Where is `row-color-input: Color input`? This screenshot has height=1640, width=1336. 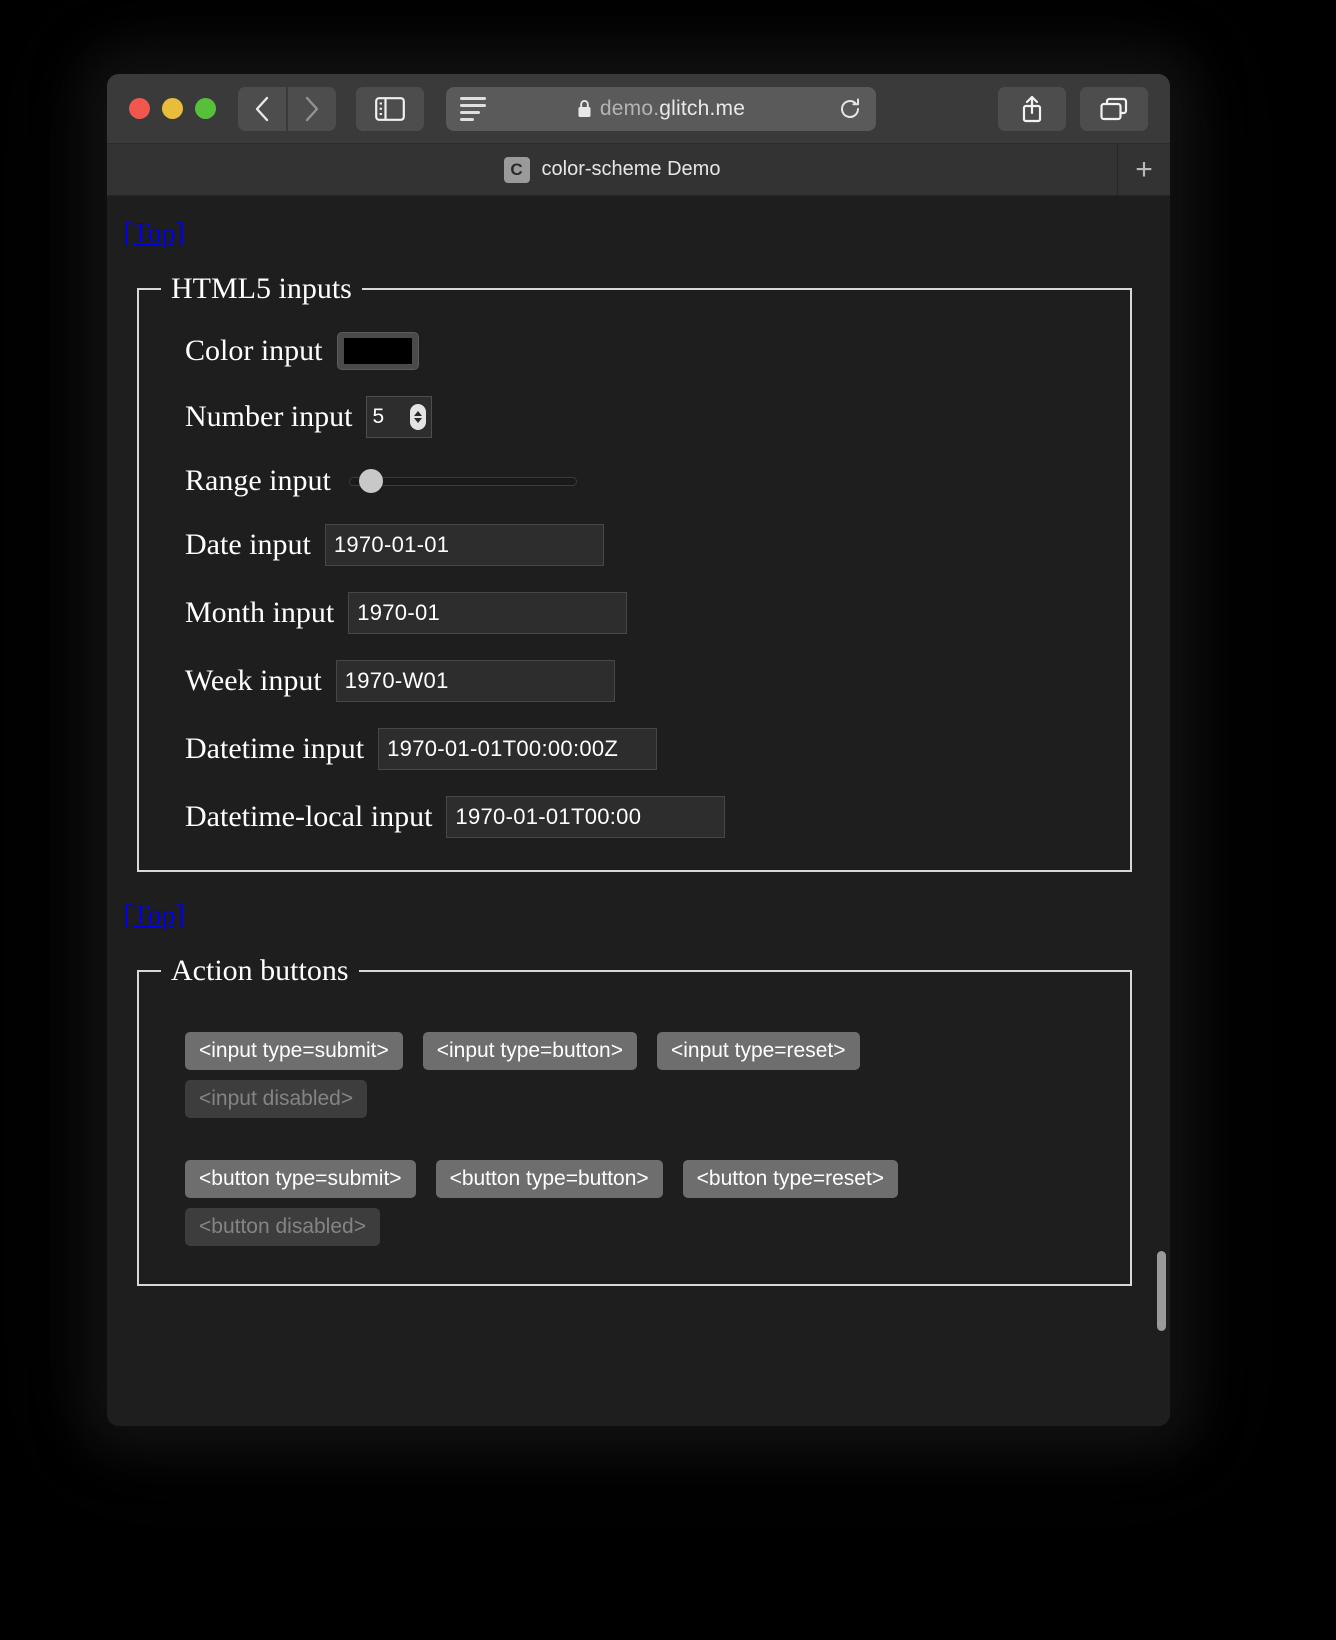 row-color-input: Color input is located at coordinates (647, 351).